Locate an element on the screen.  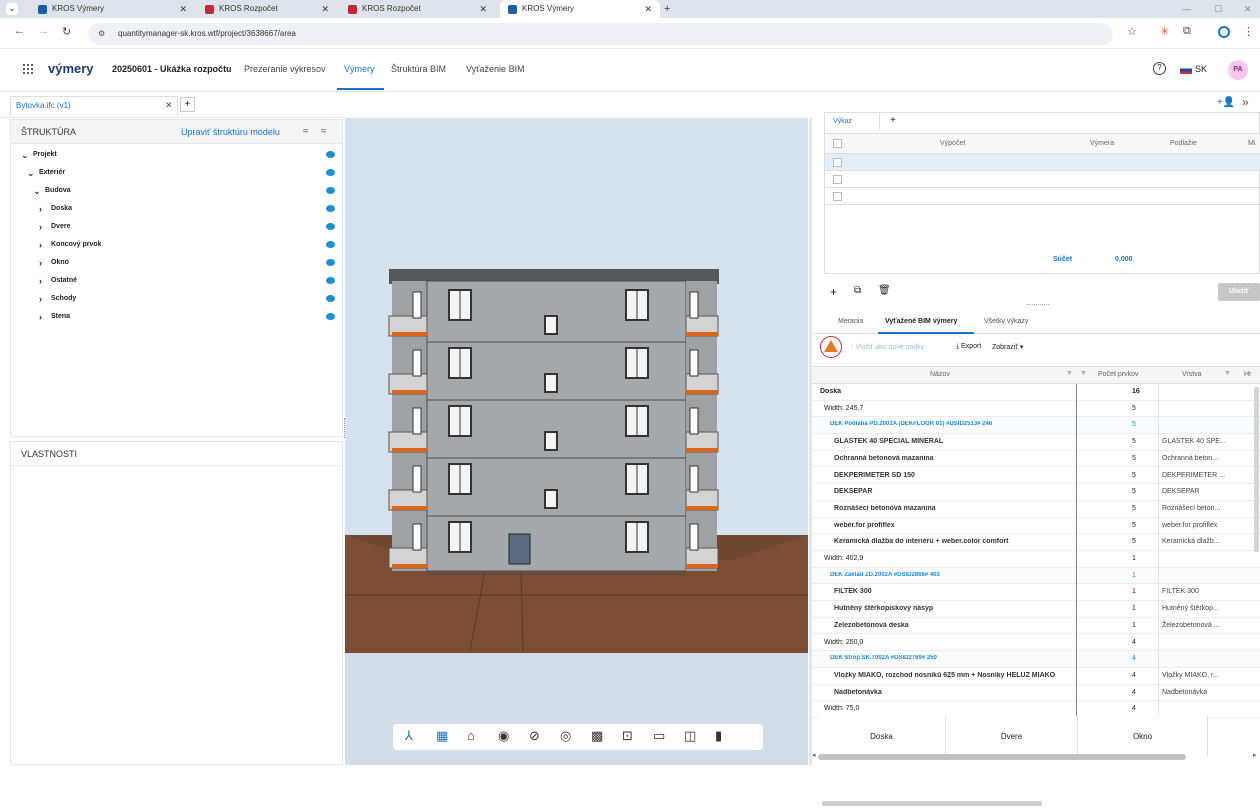
split-handle is located at coordinates (1038, 305).